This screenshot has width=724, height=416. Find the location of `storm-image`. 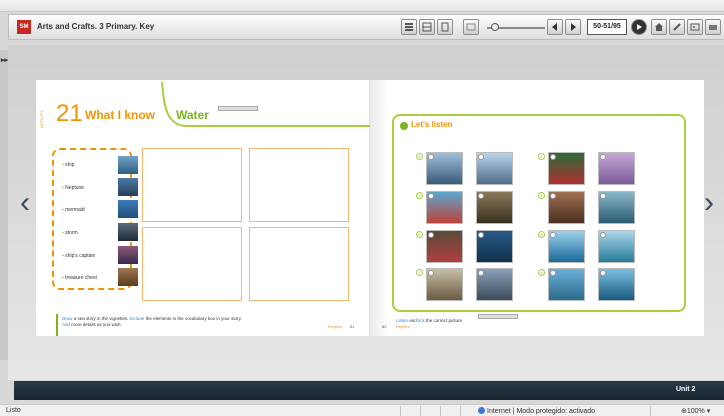

storm-image is located at coordinates (128, 232).